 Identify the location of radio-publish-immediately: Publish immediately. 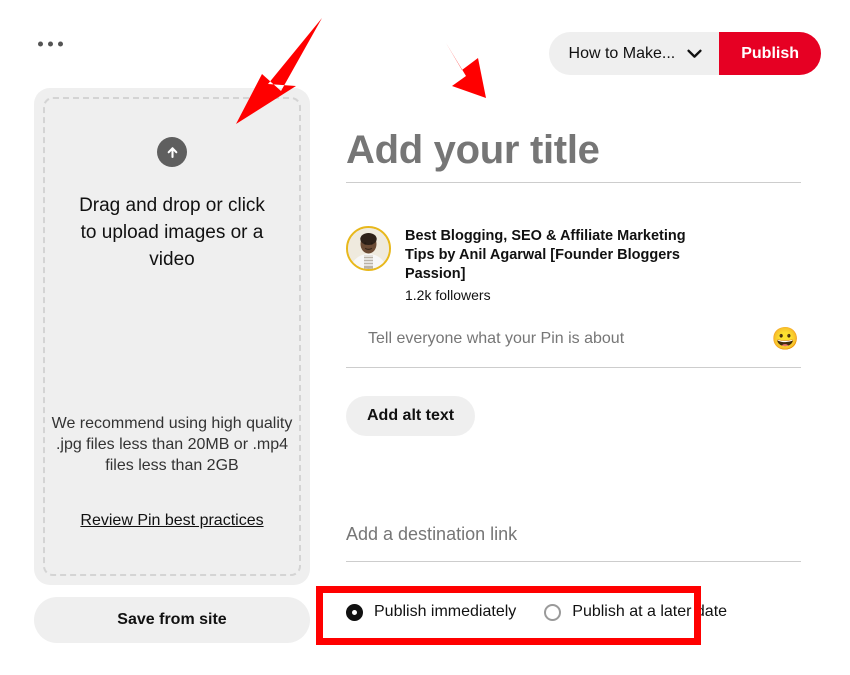
(431, 612).